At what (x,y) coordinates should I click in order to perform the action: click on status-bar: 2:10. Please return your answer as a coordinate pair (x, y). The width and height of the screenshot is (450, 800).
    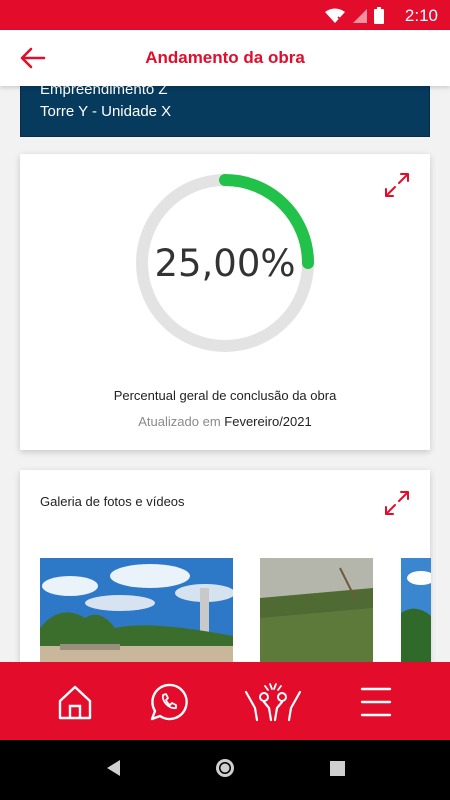
    Looking at the image, I should click on (225, 15).